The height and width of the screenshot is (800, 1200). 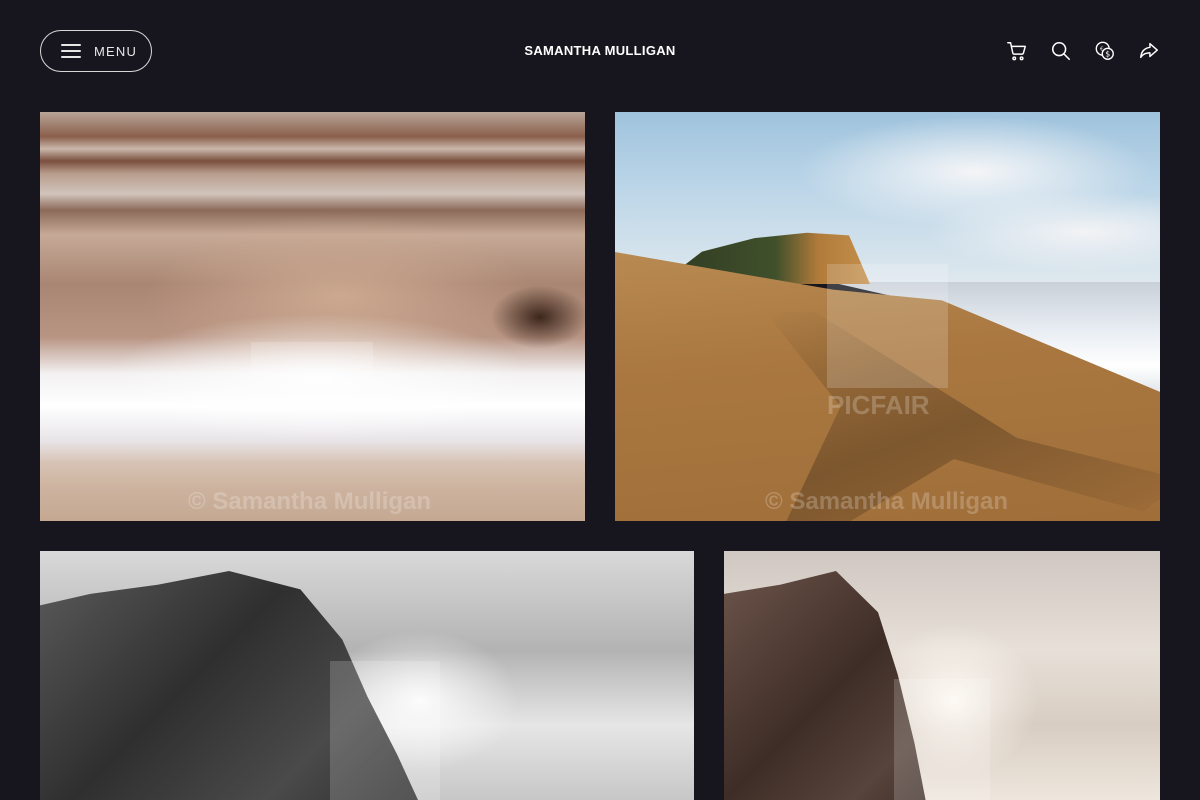 I want to click on currency-icon: $ €, so click(x=1105, y=51).